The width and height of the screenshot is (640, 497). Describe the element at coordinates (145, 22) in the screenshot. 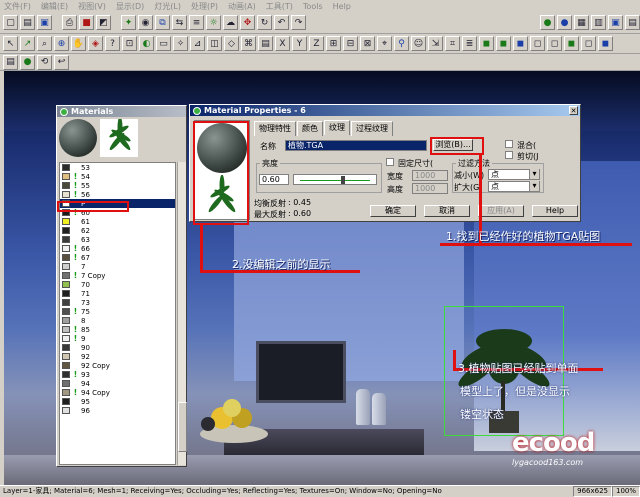

I see `camera-icon: ◉` at that location.